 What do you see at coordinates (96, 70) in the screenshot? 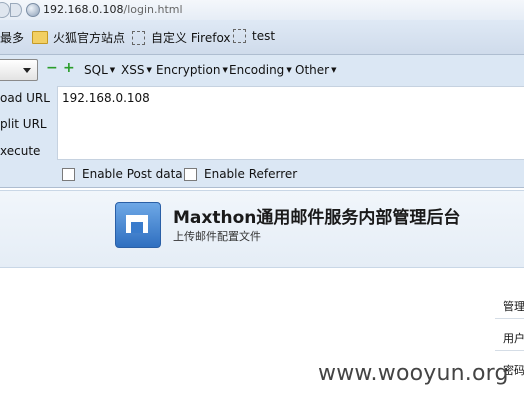
I see `menu-label: SQL` at bounding box center [96, 70].